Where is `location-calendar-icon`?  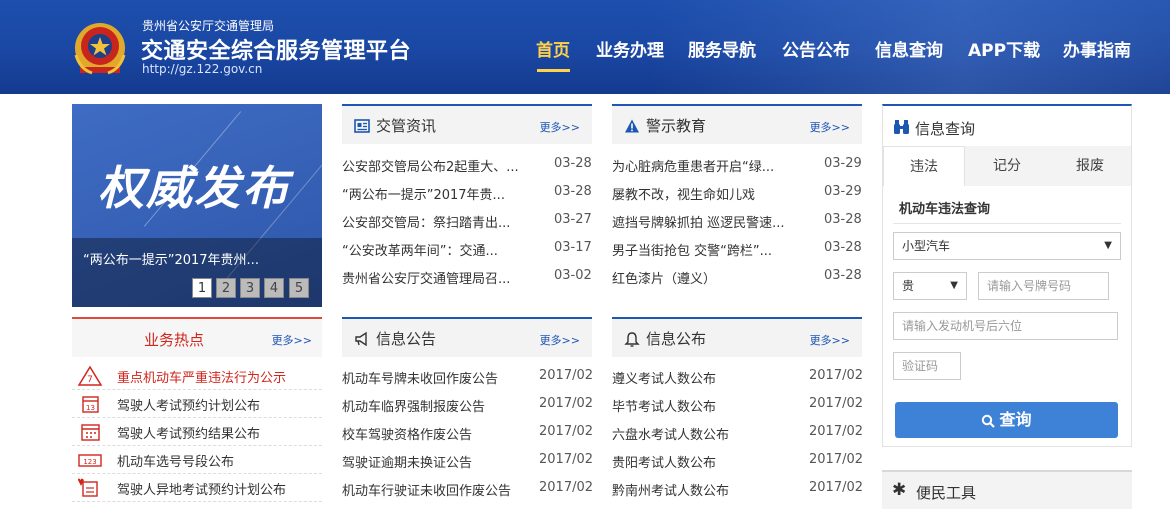 location-calendar-icon is located at coordinates (88, 487).